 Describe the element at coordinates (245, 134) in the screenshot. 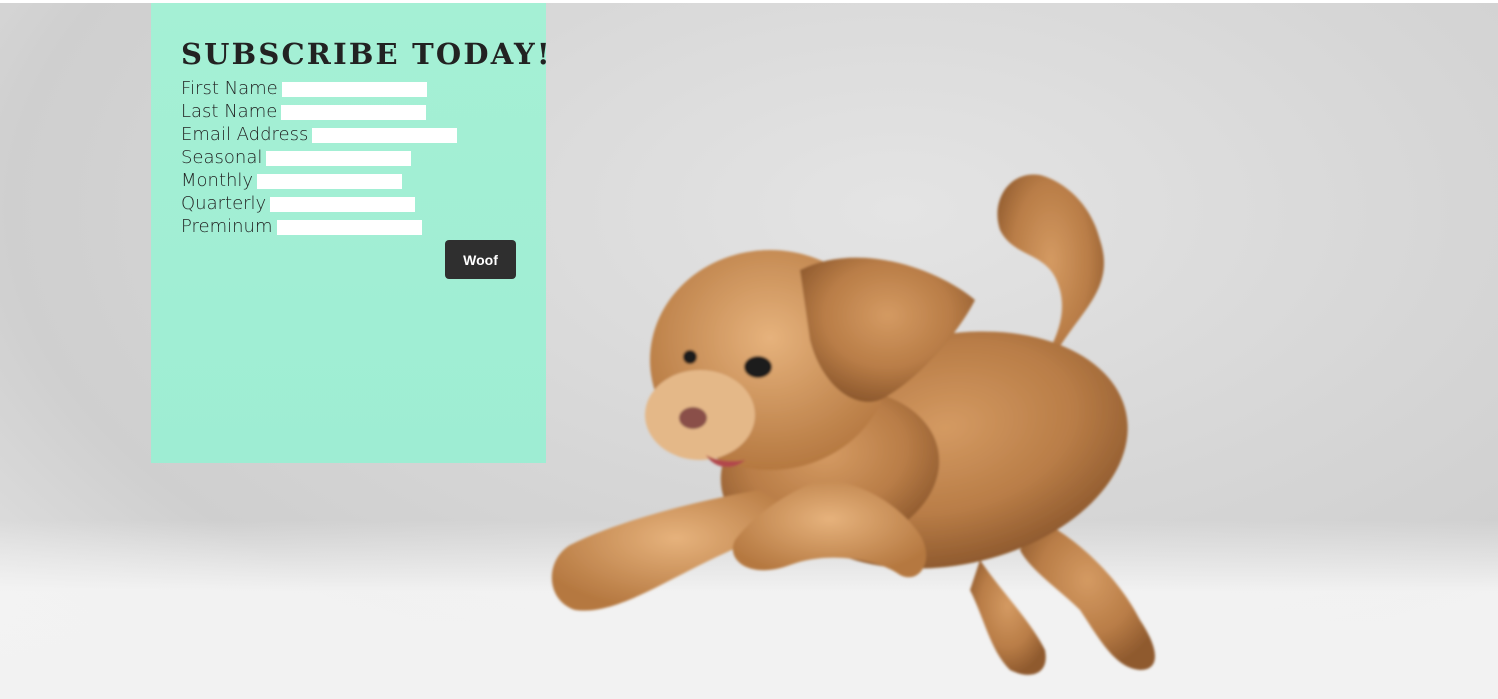

I see `email-address-label: Email Address` at that location.